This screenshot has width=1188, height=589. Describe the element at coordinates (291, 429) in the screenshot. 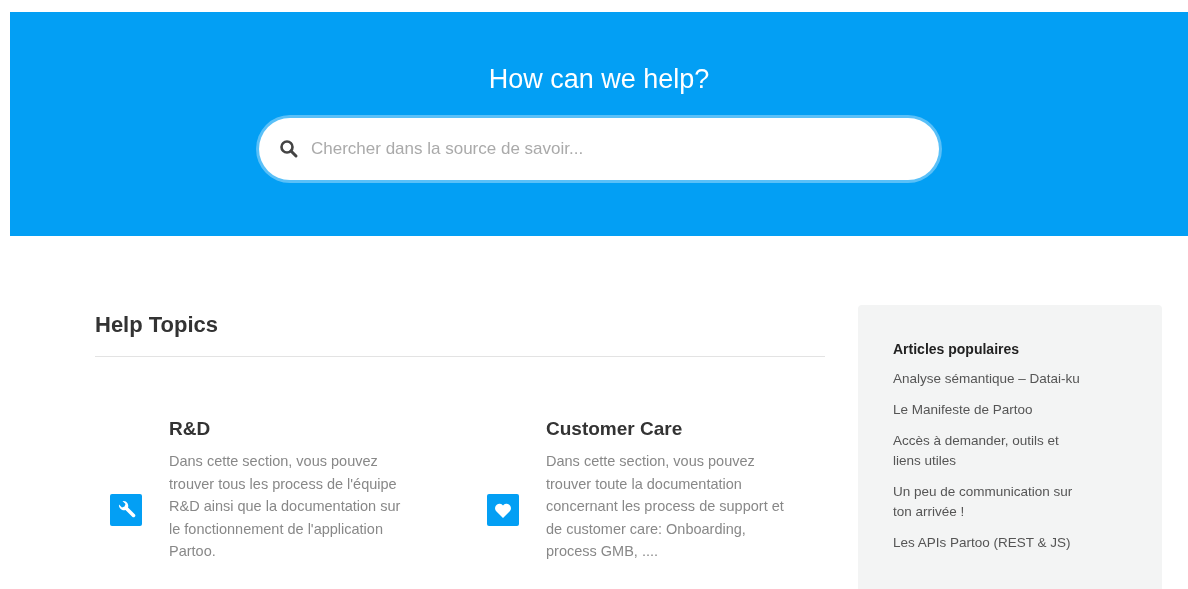

I see `topic-title: R&D` at that location.